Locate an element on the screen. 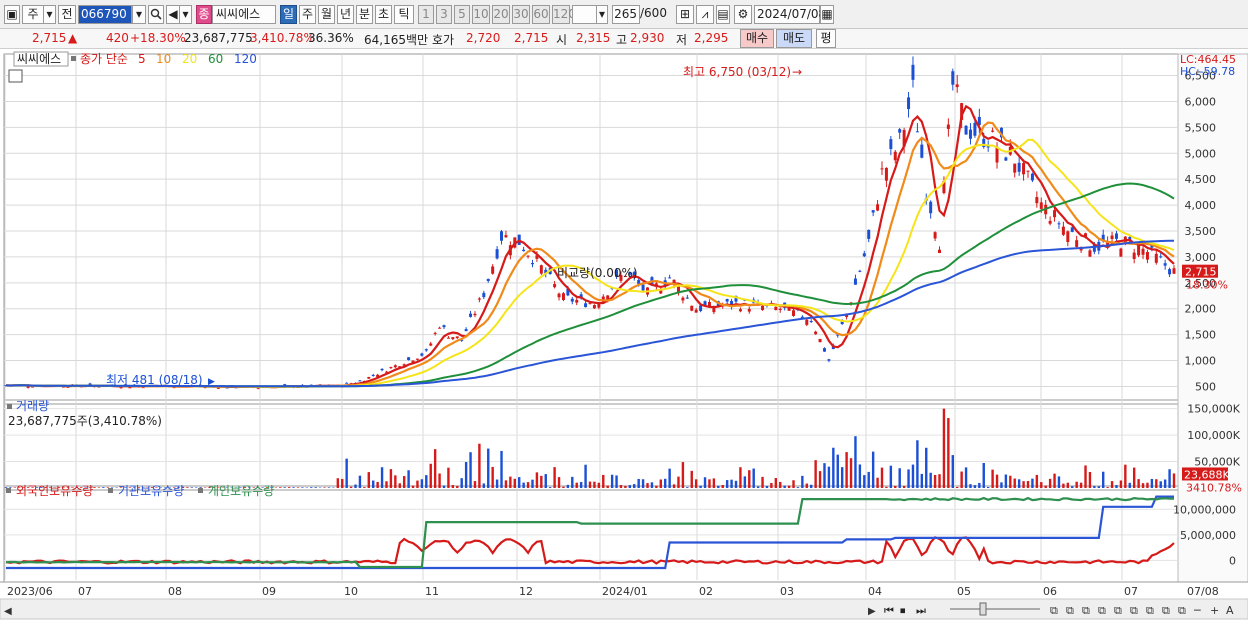 Image resolution: width=1248 pixels, height=624 pixels. volume-title: 거래량 is located at coordinates (32, 406).